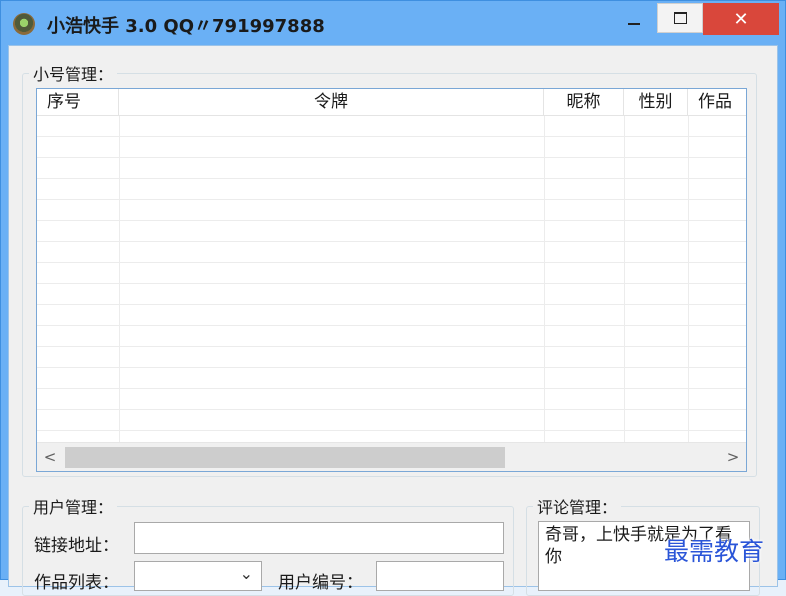  What do you see at coordinates (577, 507) in the screenshot?
I see `comment-legend: 评论管理：` at bounding box center [577, 507].